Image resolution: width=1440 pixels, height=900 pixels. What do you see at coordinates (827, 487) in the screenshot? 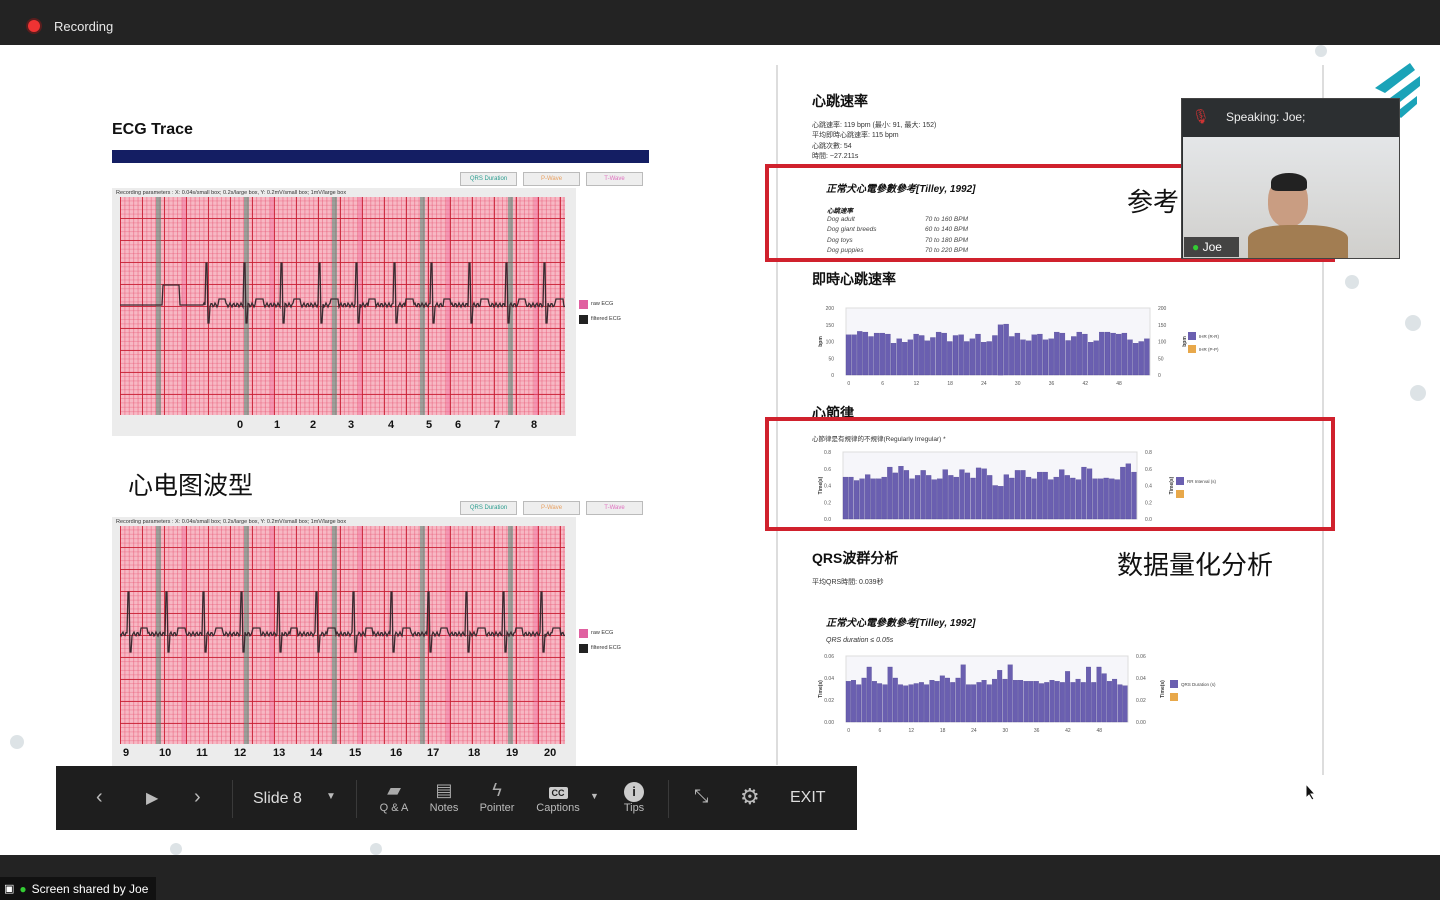
I see `y-tick-label: 0.4` at bounding box center [827, 487].